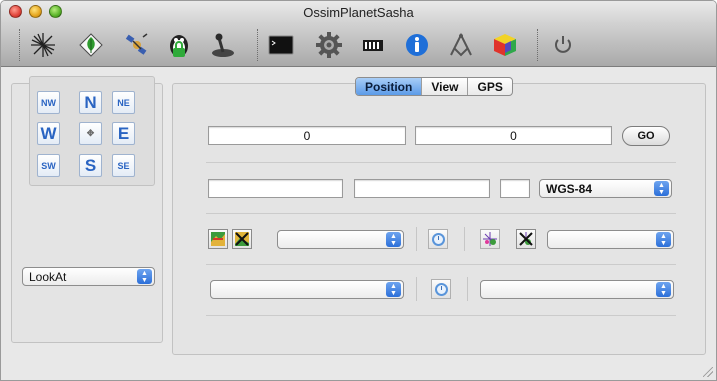  I want to click on nav-w-button: W, so click(48, 133).